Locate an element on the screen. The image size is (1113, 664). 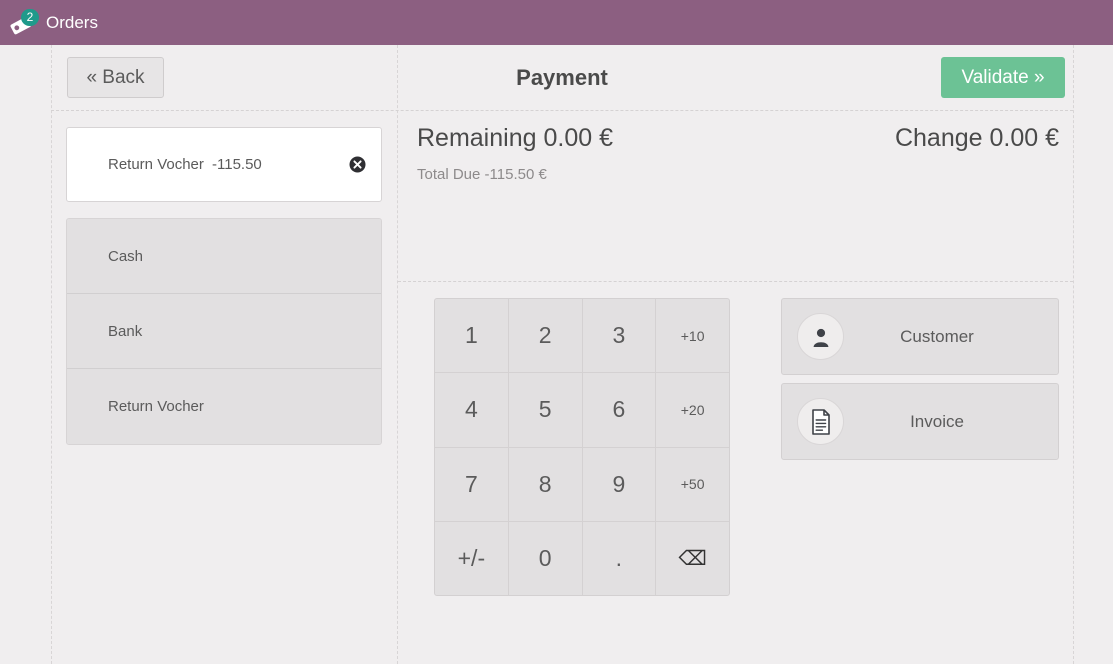
remaining-value: 0.00 € is located at coordinates (578, 138).